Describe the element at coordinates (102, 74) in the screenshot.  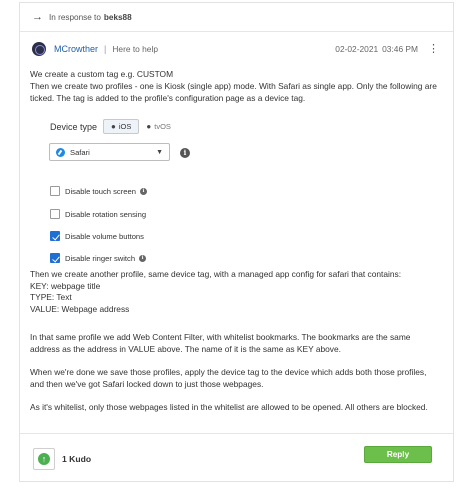
I see `body-line: We create a custom tag e.g. CUSTOM` at that location.